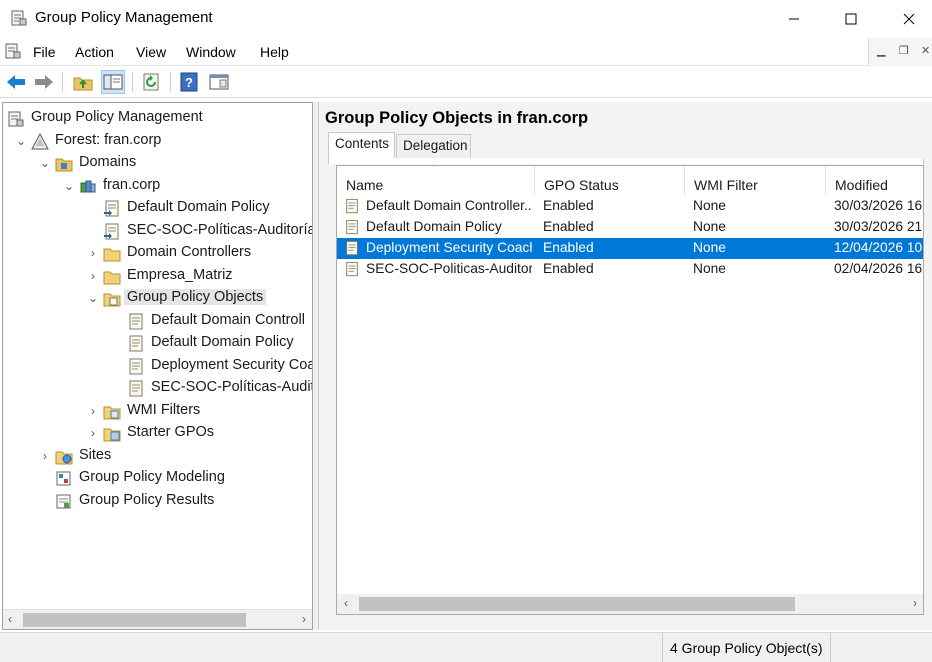 The height and width of the screenshot is (662, 932). Describe the element at coordinates (157, 411) in the screenshot. I see `tree-node: › WMI Filters` at that location.